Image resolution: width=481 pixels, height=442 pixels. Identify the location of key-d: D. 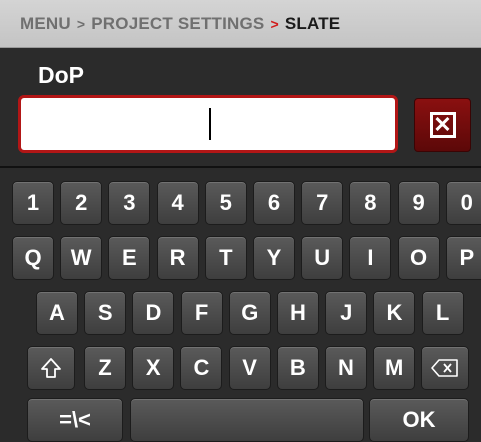
(153, 313).